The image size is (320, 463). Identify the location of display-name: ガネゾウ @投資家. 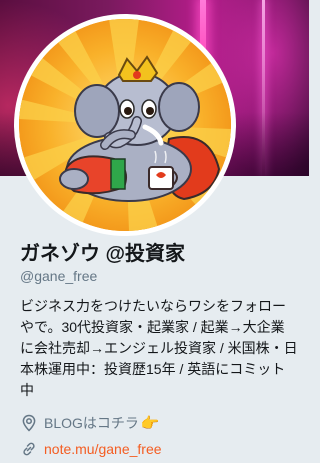
(103, 254).